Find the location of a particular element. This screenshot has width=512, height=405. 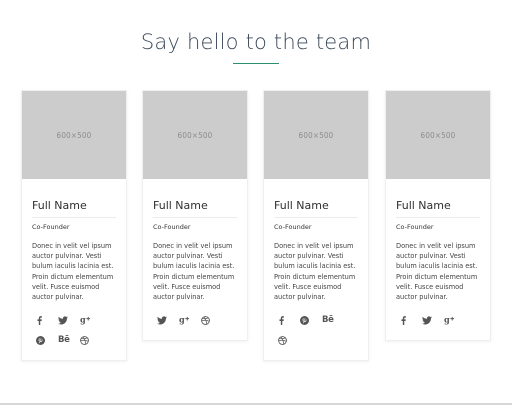

social-links: g Bē is located at coordinates (74, 330).